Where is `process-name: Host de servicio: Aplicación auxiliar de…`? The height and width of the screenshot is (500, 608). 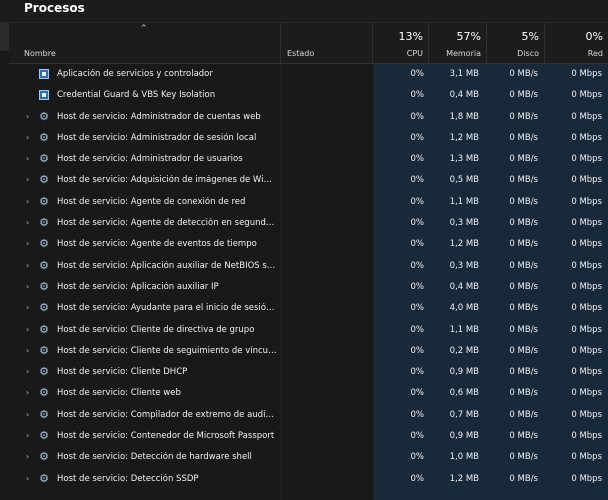
process-name: Host de servicio: Aplicación auxiliar de… is located at coordinates (167, 265).